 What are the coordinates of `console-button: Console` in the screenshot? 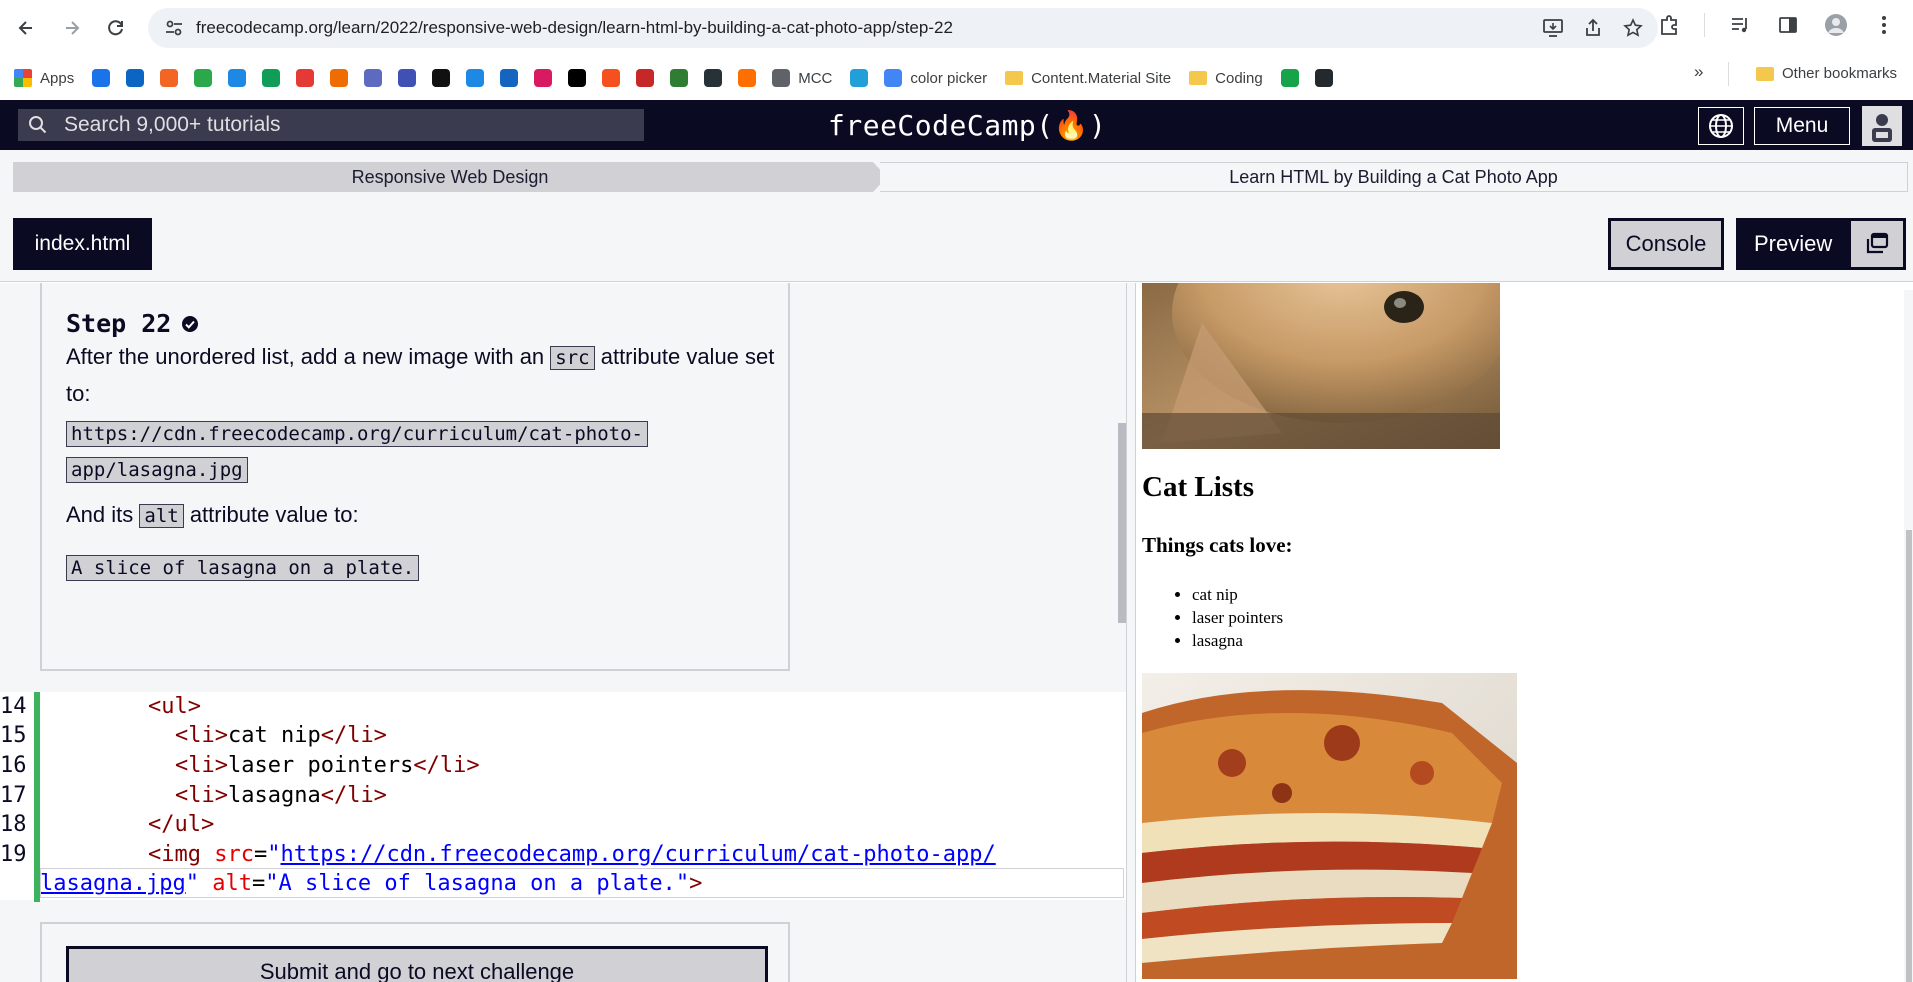 It's located at (1666, 244).